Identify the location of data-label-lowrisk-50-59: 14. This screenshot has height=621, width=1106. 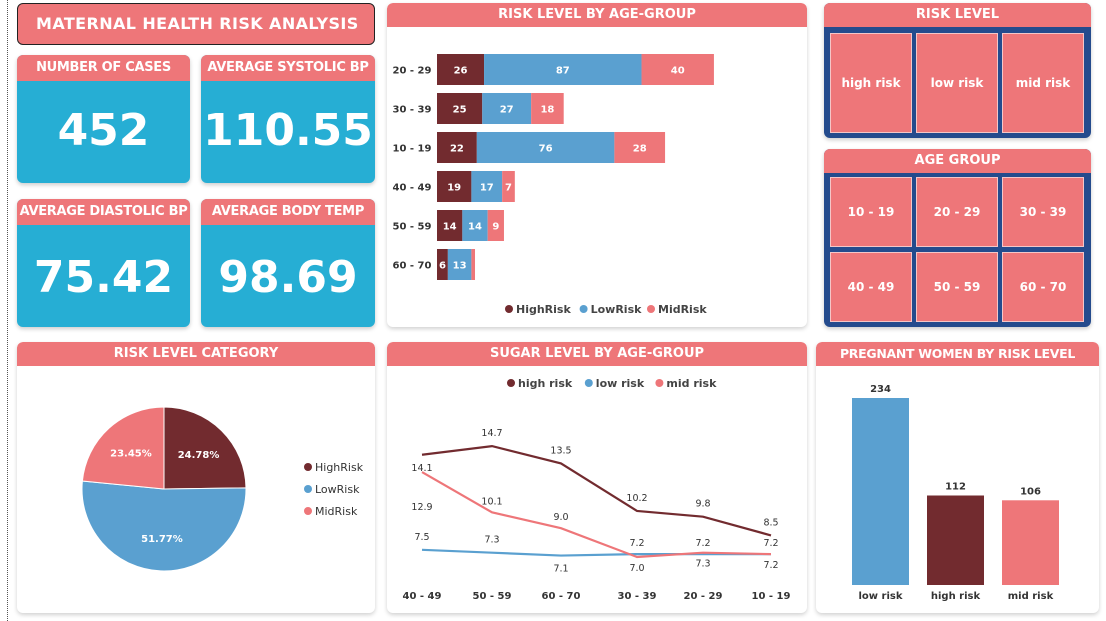
(475, 227).